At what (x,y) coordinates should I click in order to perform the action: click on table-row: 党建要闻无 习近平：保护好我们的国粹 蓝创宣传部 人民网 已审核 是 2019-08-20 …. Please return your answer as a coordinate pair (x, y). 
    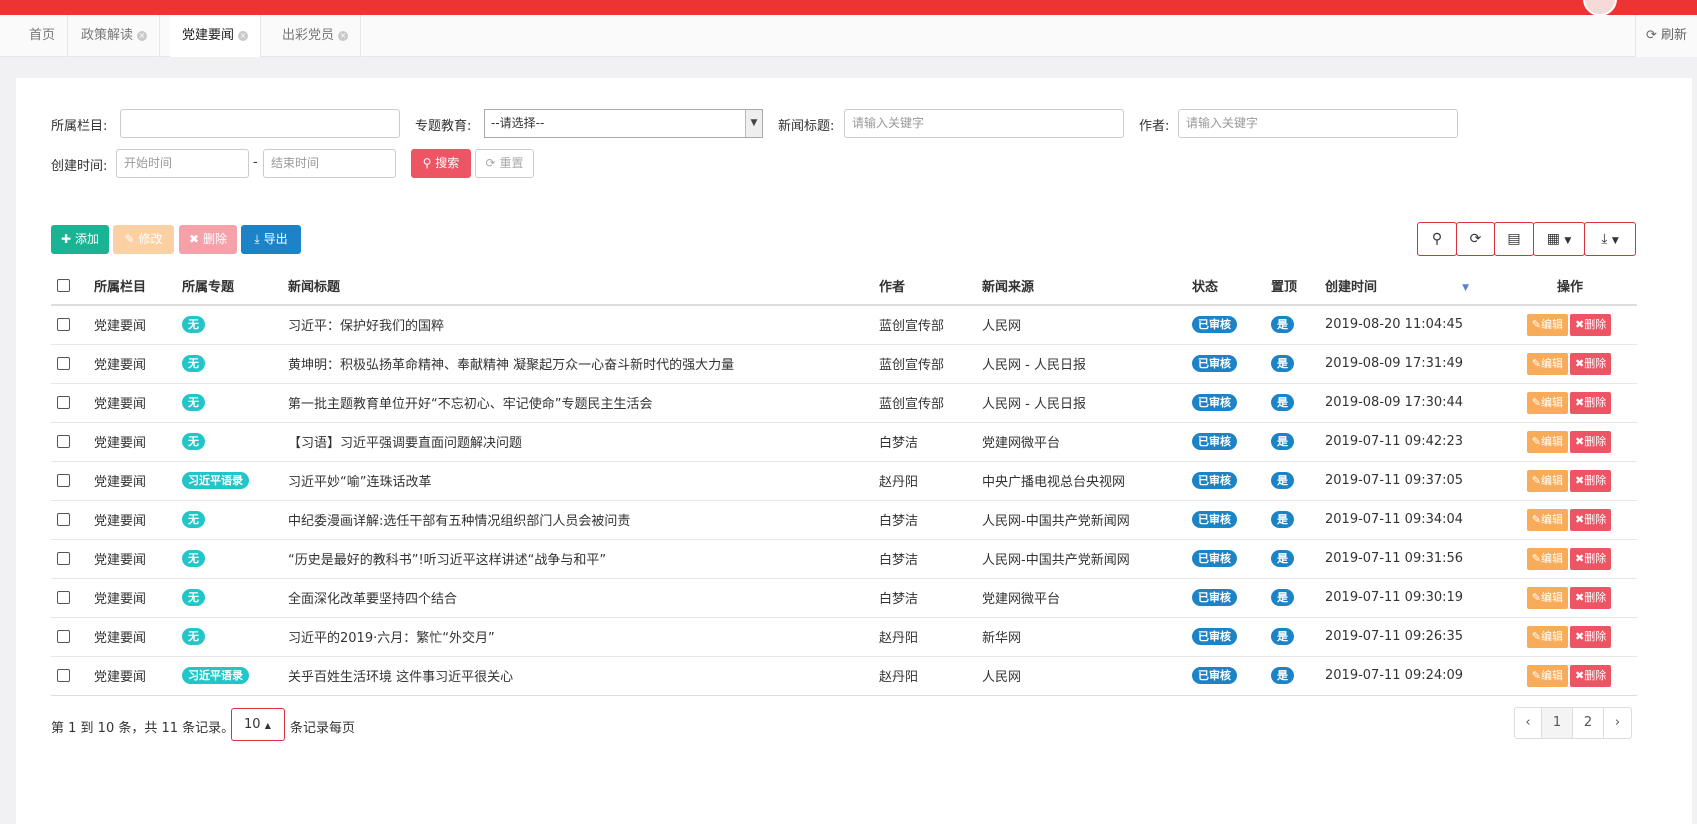
    Looking at the image, I should click on (844, 325).